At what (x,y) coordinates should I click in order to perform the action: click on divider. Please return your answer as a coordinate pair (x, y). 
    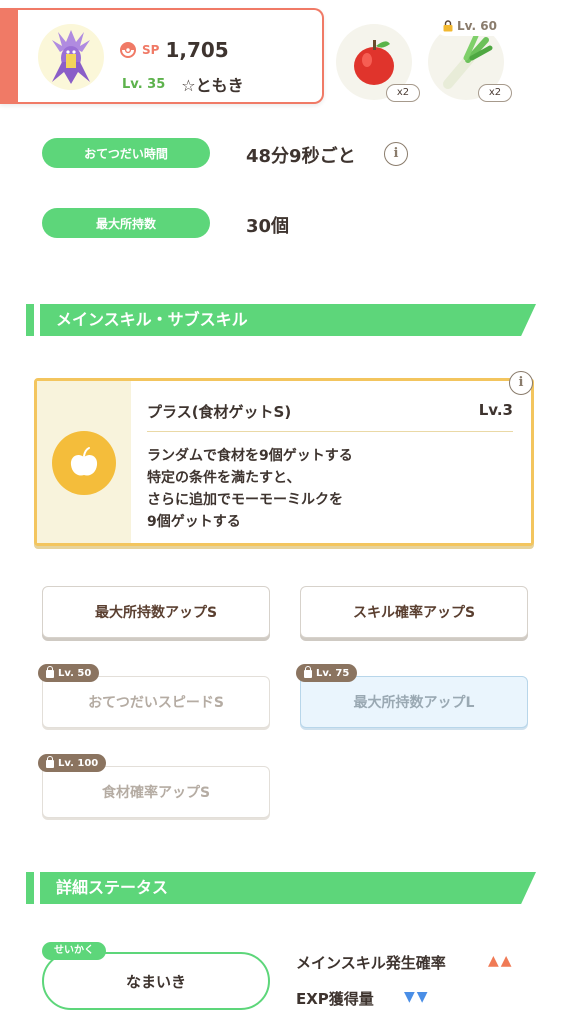
    Looking at the image, I should click on (330, 431).